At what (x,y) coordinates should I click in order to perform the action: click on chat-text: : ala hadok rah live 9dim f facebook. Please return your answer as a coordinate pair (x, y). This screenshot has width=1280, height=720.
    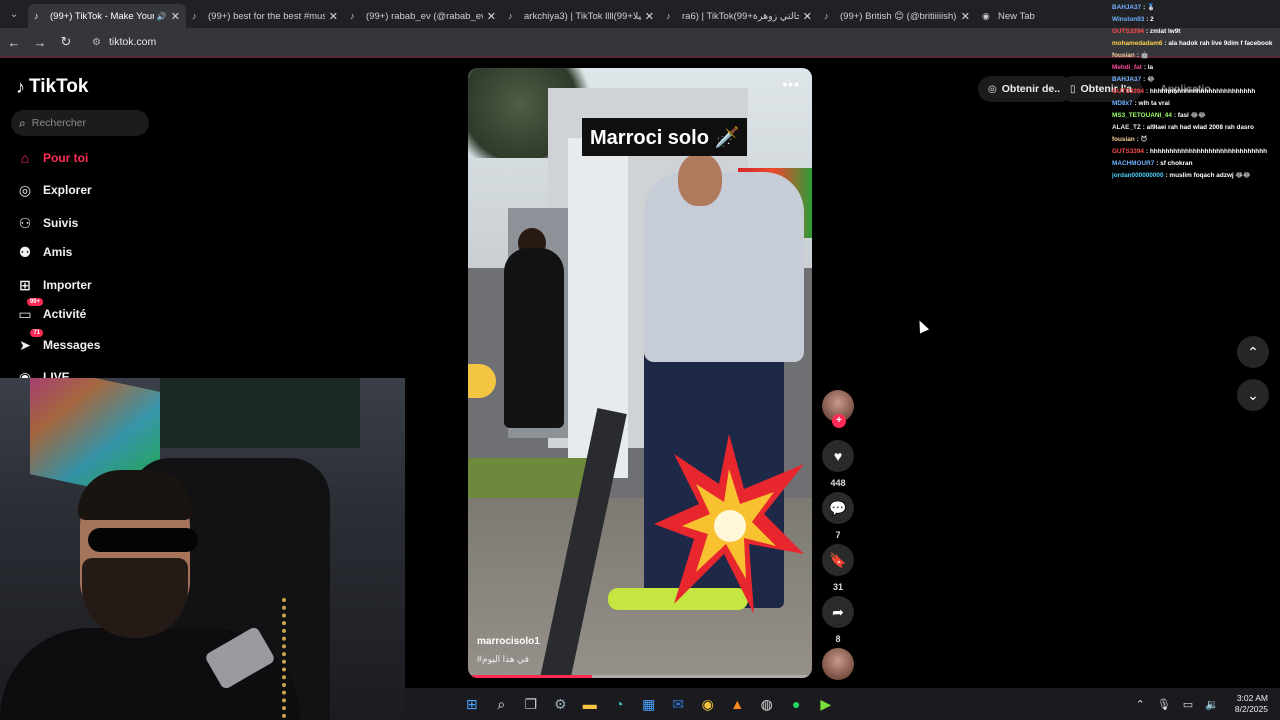
    Looking at the image, I should click on (1218, 43).